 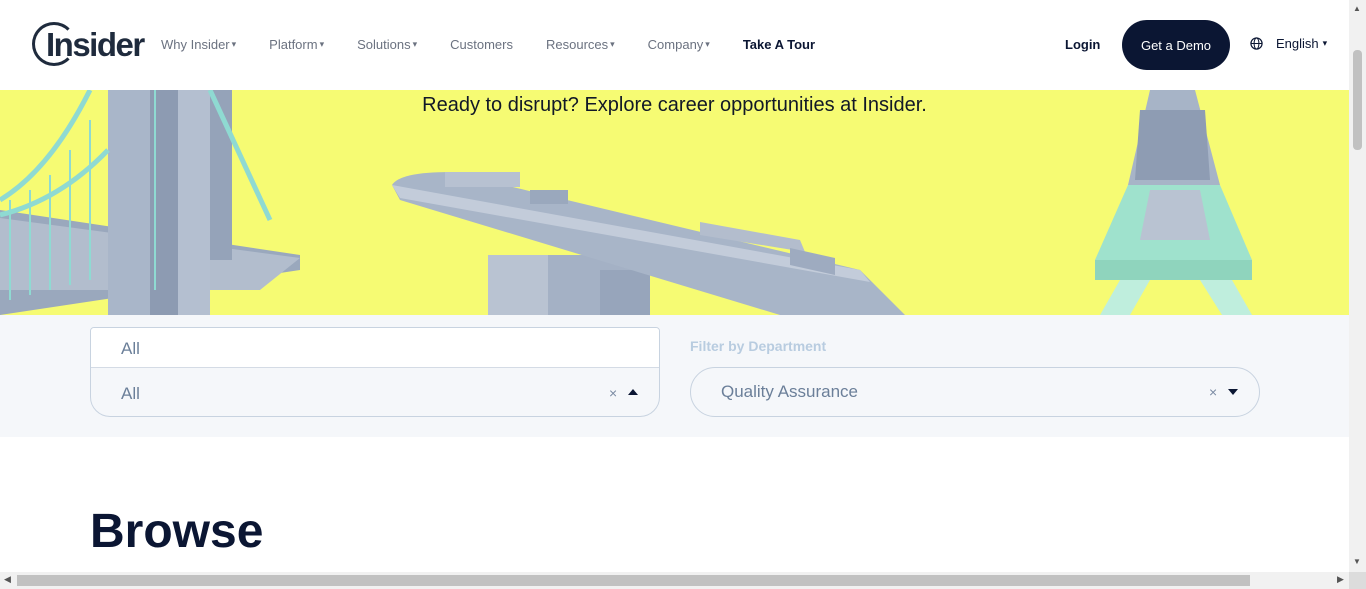 What do you see at coordinates (95, 44) in the screenshot?
I see `logo-text: Insider` at bounding box center [95, 44].